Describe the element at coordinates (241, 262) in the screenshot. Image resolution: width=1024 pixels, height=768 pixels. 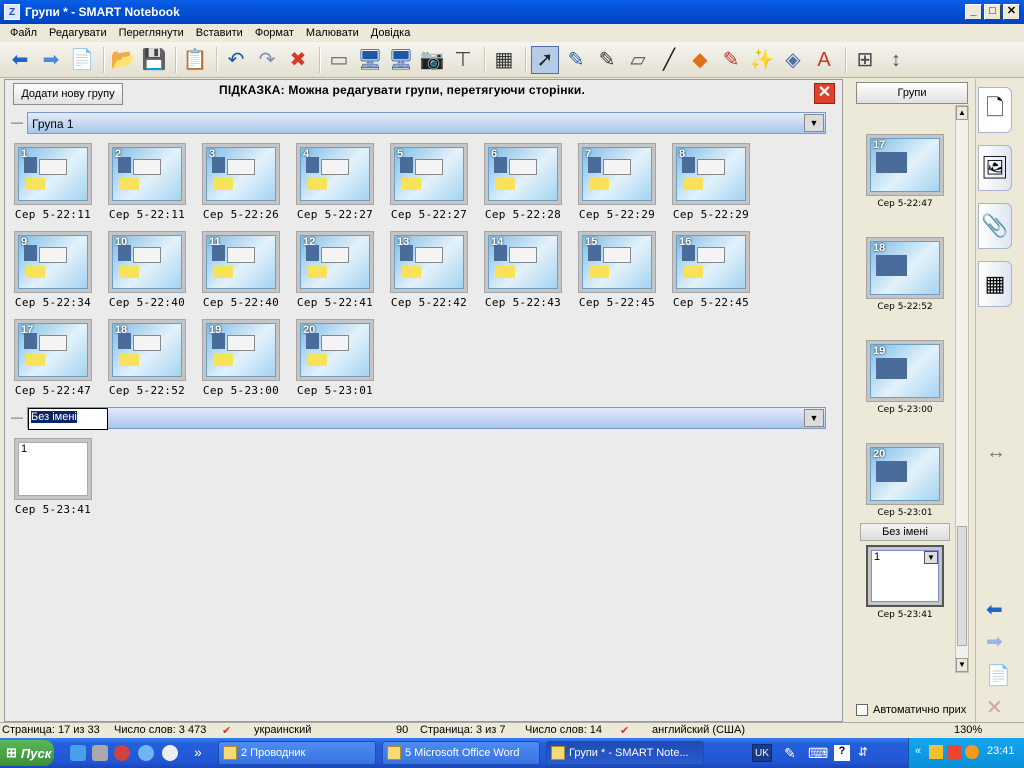
I see `page-thumbnail: 11` at that location.